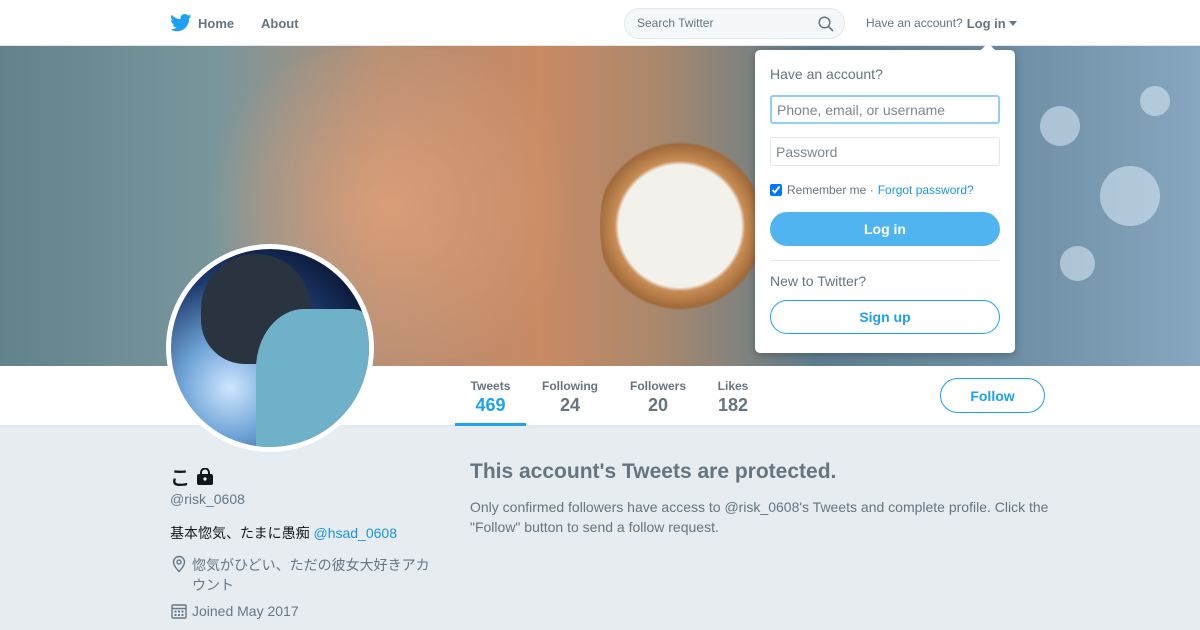  What do you see at coordinates (270, 348) in the screenshot?
I see `profile-avatar` at bounding box center [270, 348].